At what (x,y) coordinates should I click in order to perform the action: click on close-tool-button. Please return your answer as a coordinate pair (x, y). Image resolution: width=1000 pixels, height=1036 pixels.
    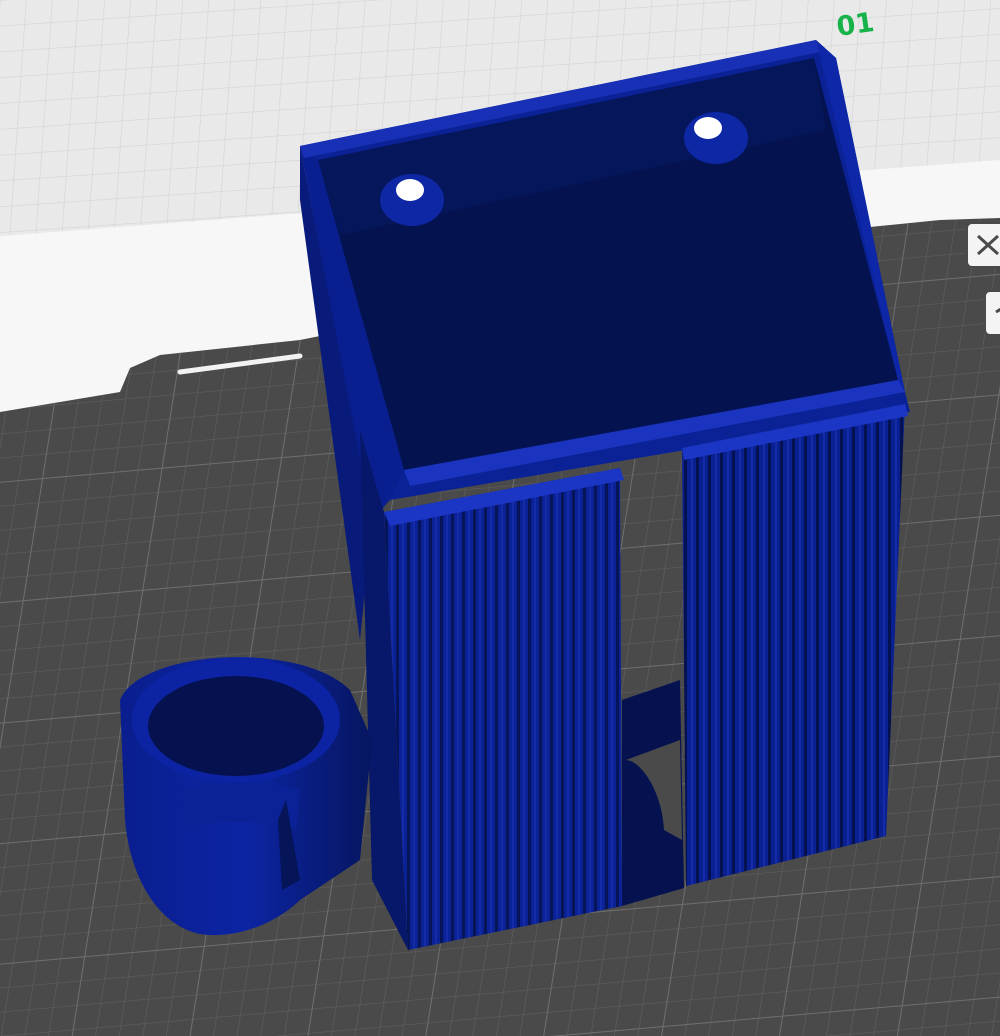
    Looking at the image, I should click on (983, 245).